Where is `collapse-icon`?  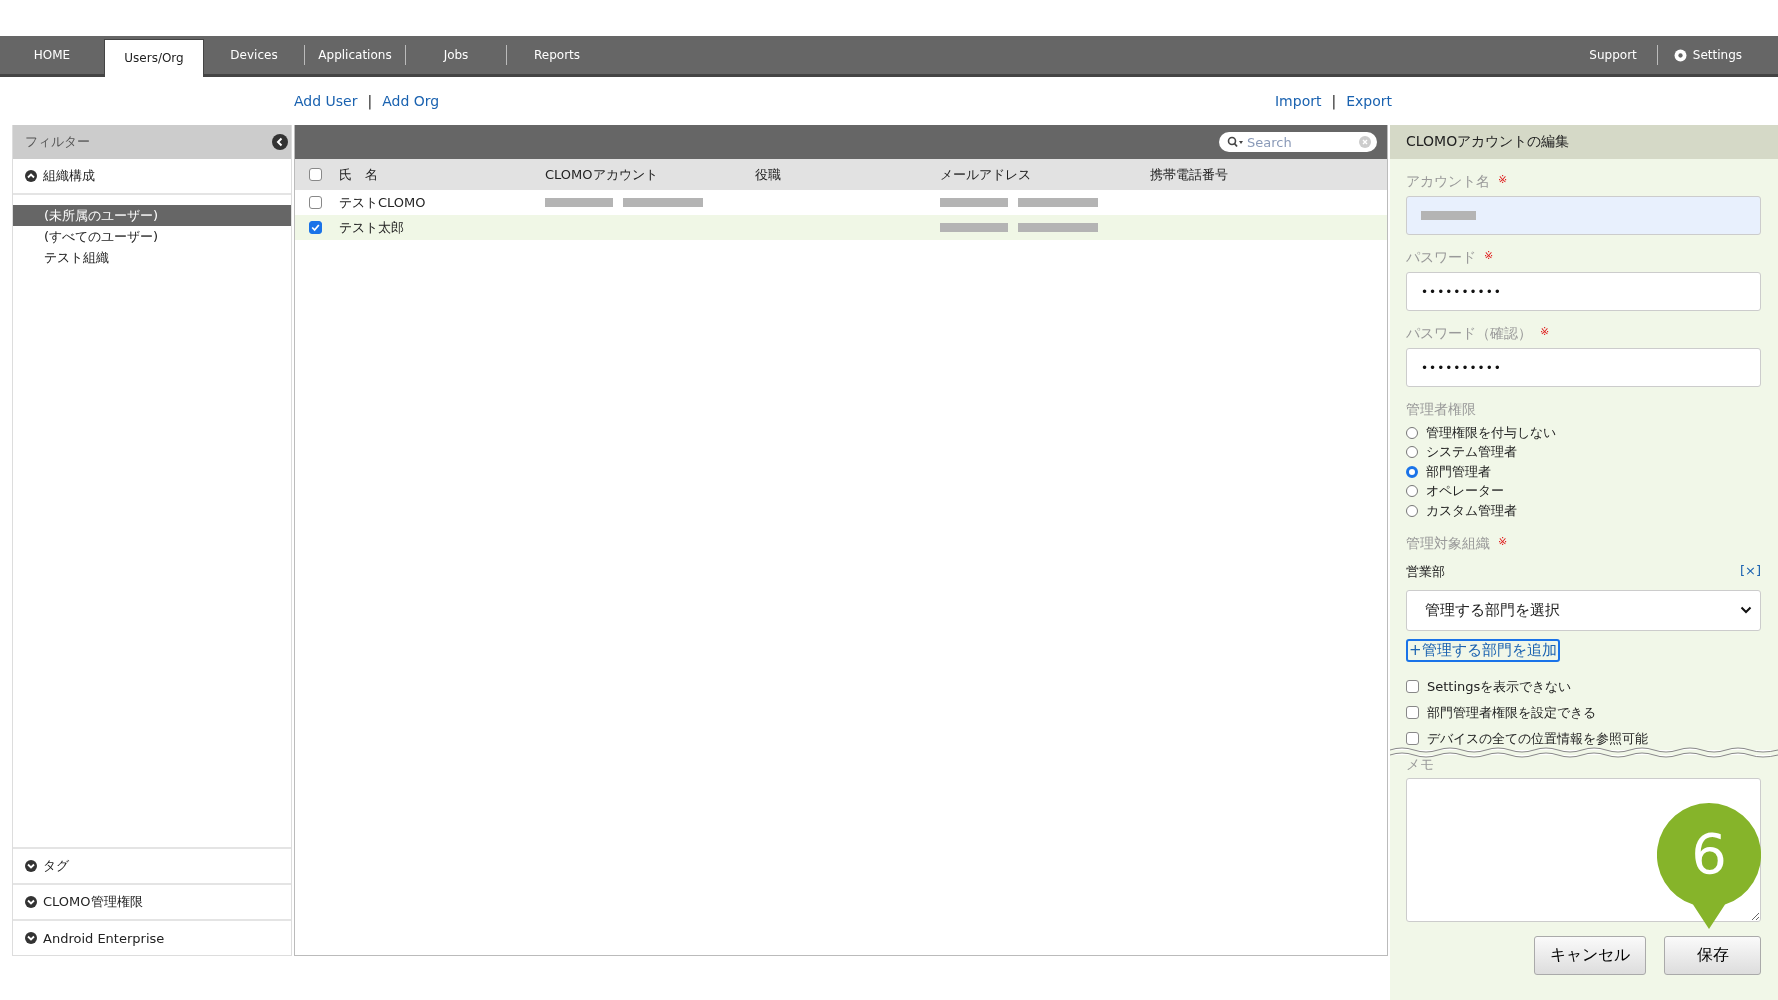 collapse-icon is located at coordinates (280, 142).